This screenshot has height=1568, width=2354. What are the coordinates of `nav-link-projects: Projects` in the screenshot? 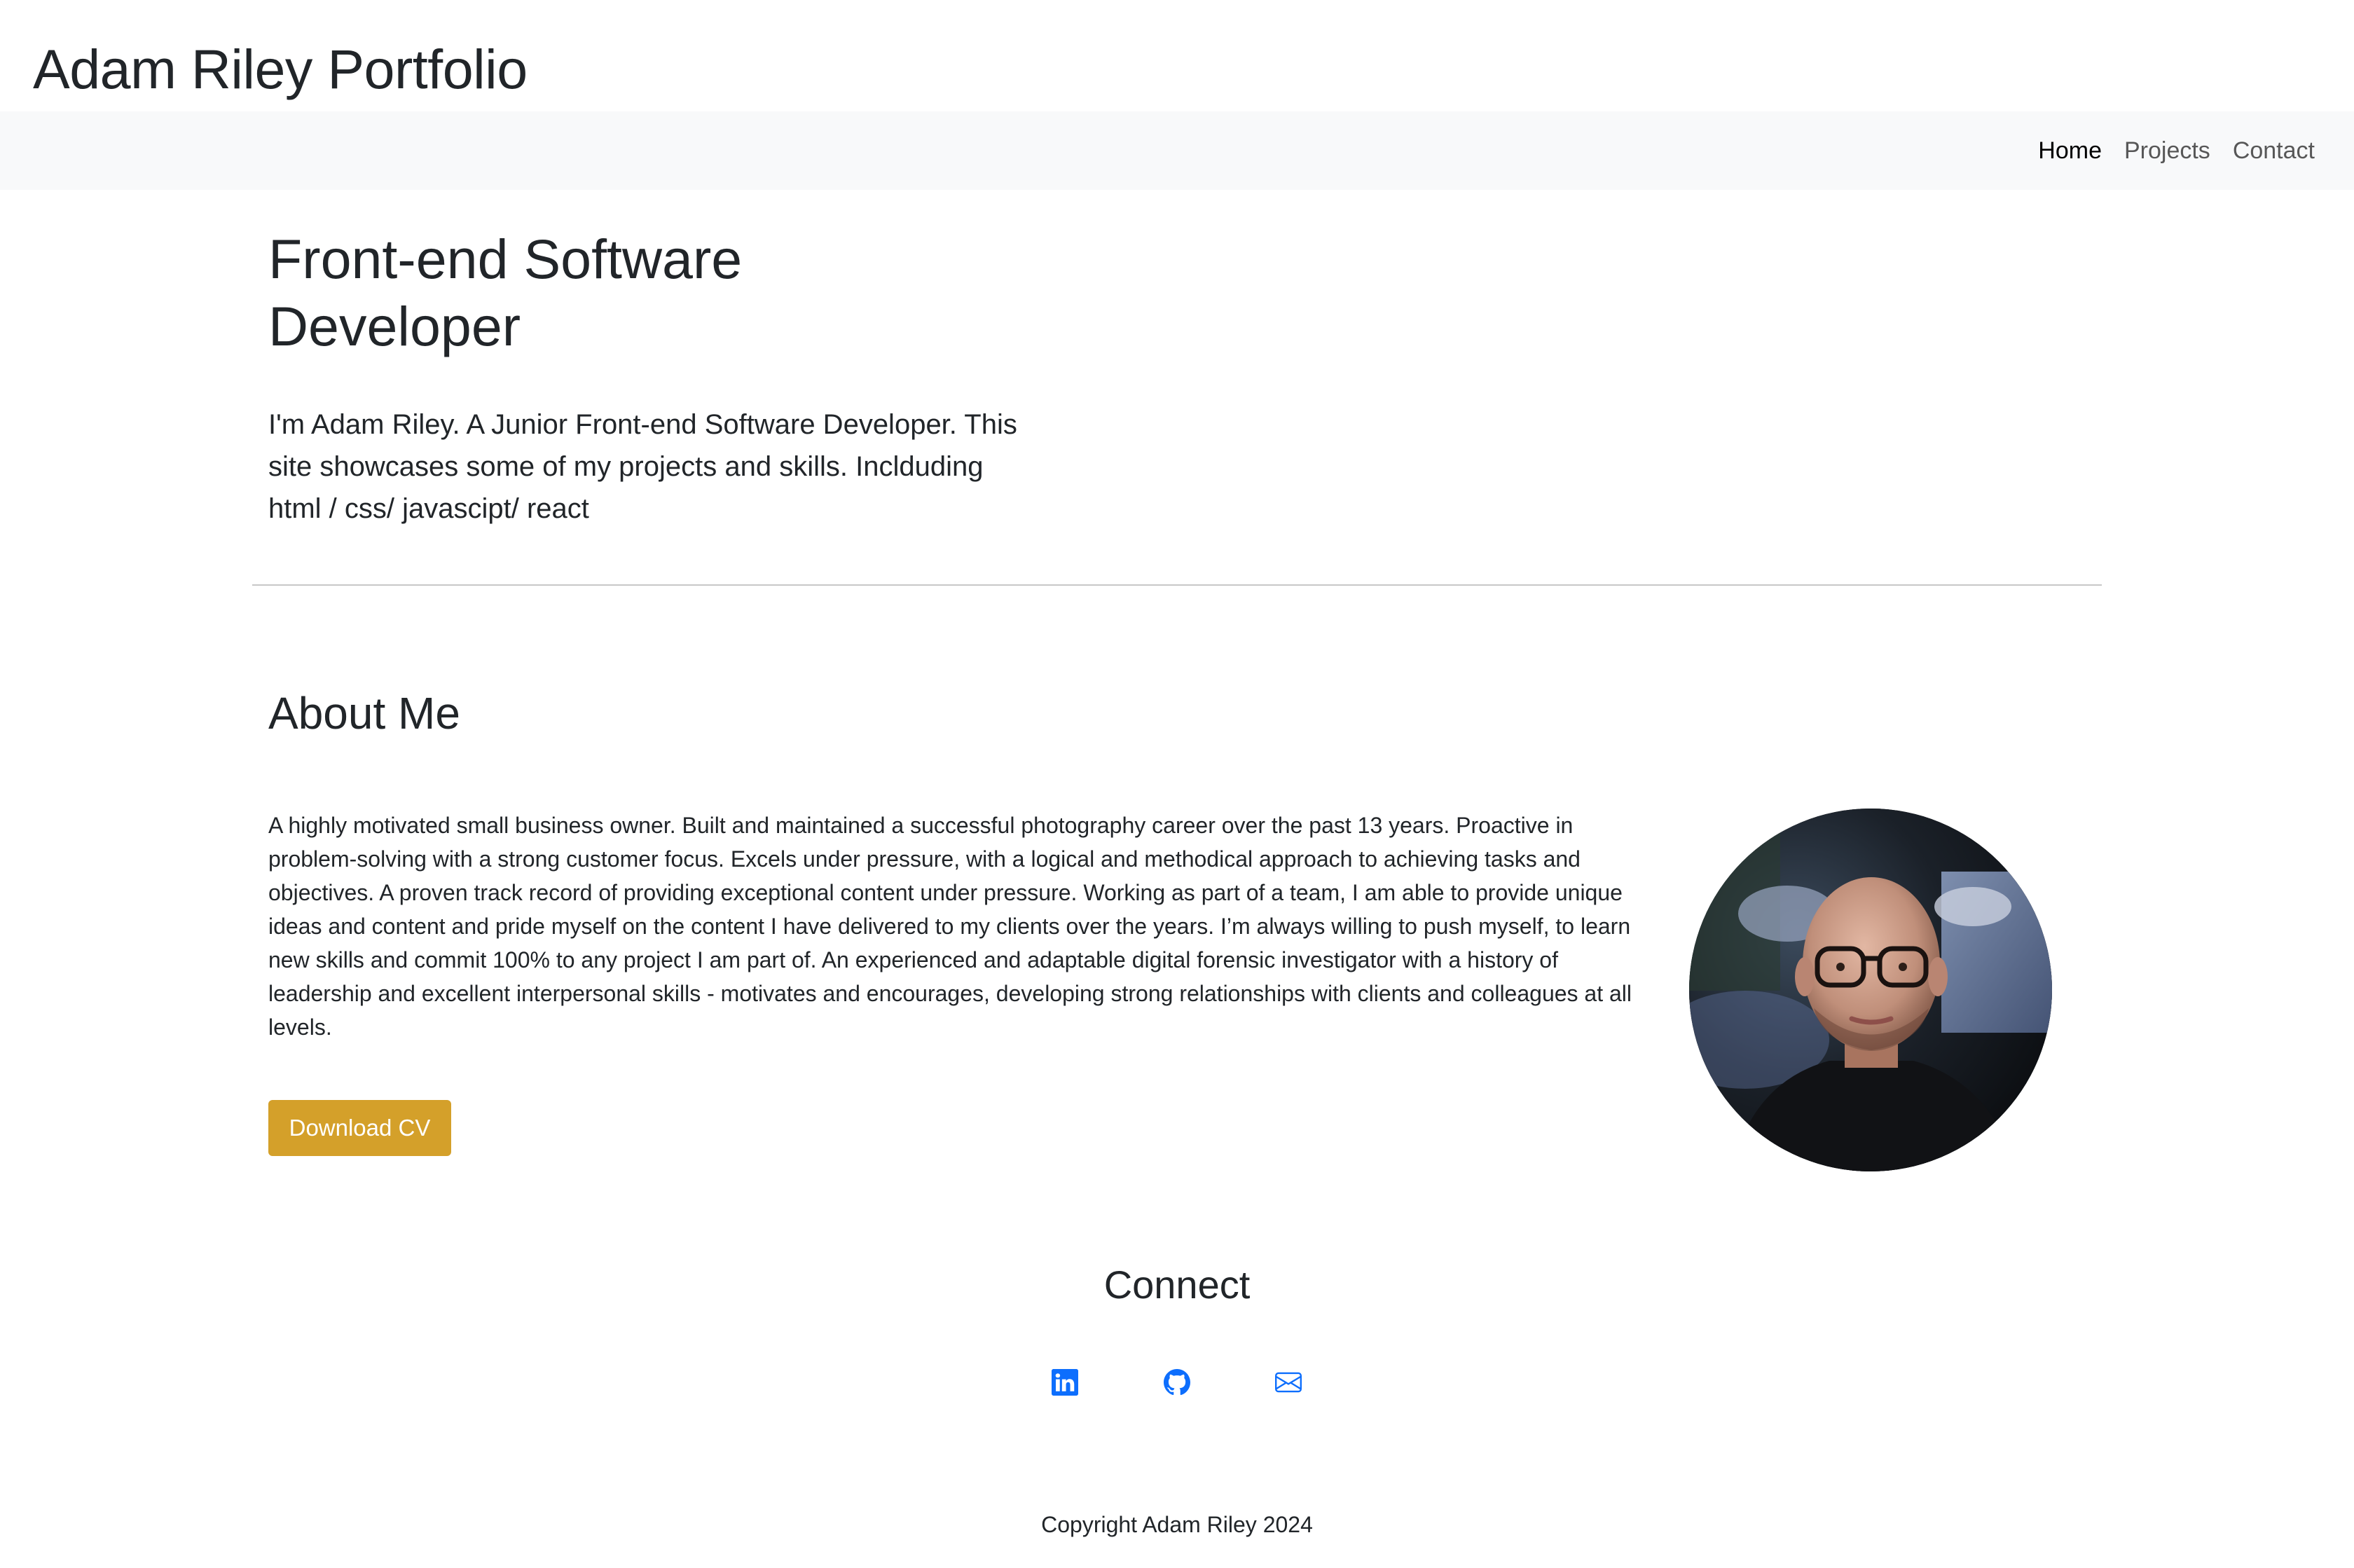 It's located at (2167, 151).